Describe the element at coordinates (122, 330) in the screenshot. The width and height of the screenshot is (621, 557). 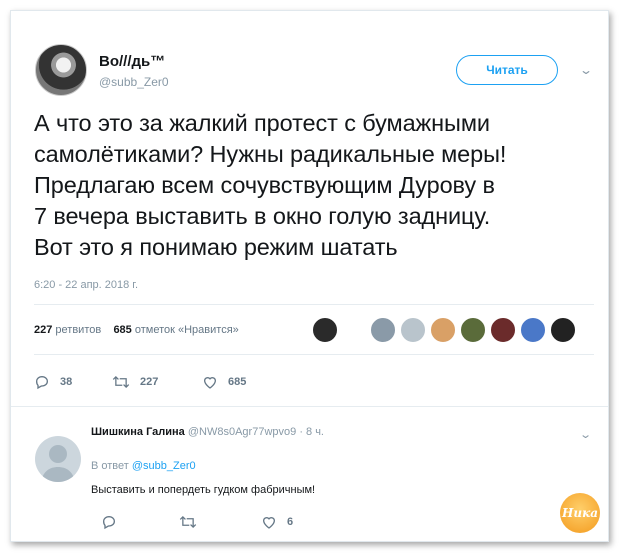
I see `likes-count: 685` at that location.